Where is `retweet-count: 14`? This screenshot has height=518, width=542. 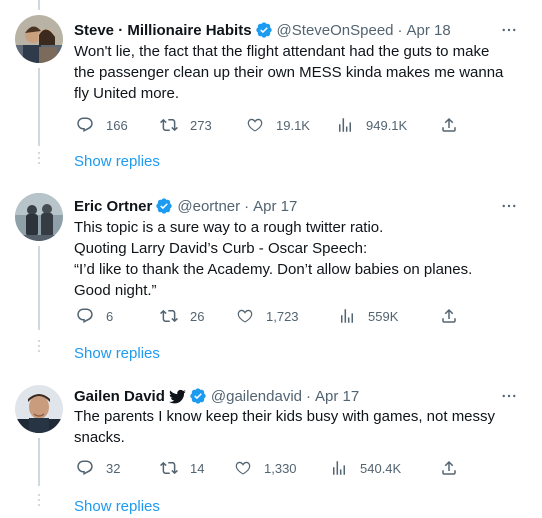
retweet-count: 14 is located at coordinates (197, 468).